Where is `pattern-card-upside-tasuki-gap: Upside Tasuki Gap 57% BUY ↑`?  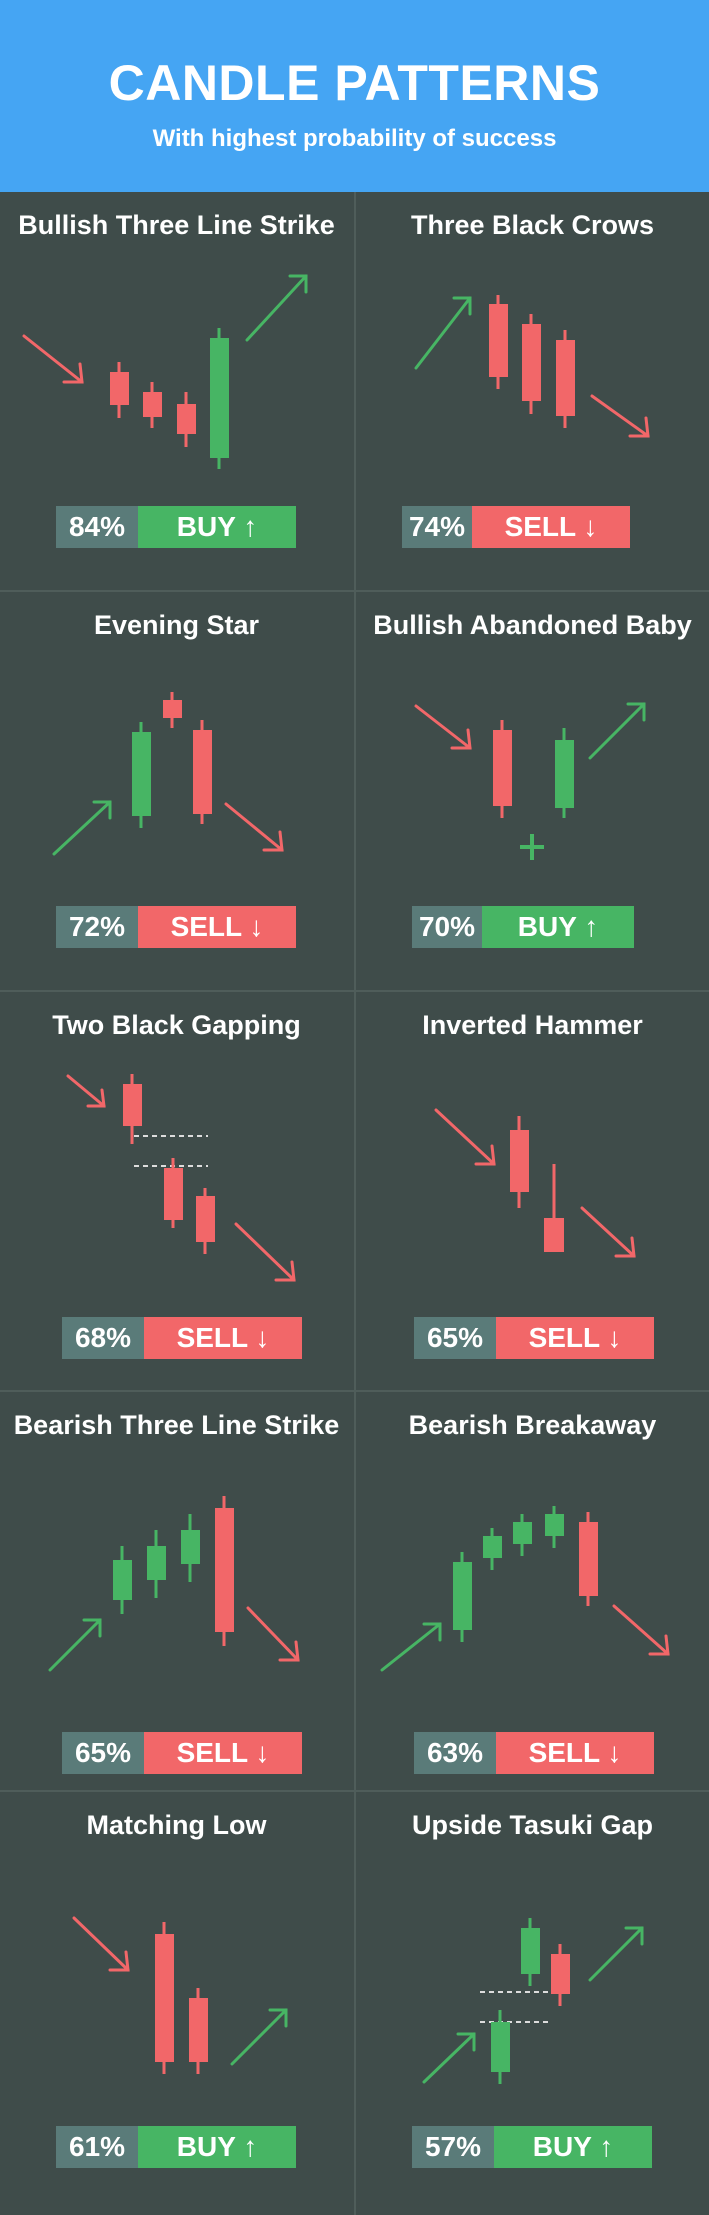 pattern-card-upside-tasuki-gap: Upside Tasuki Gap 57% BUY ↑ is located at coordinates (532, 1991).